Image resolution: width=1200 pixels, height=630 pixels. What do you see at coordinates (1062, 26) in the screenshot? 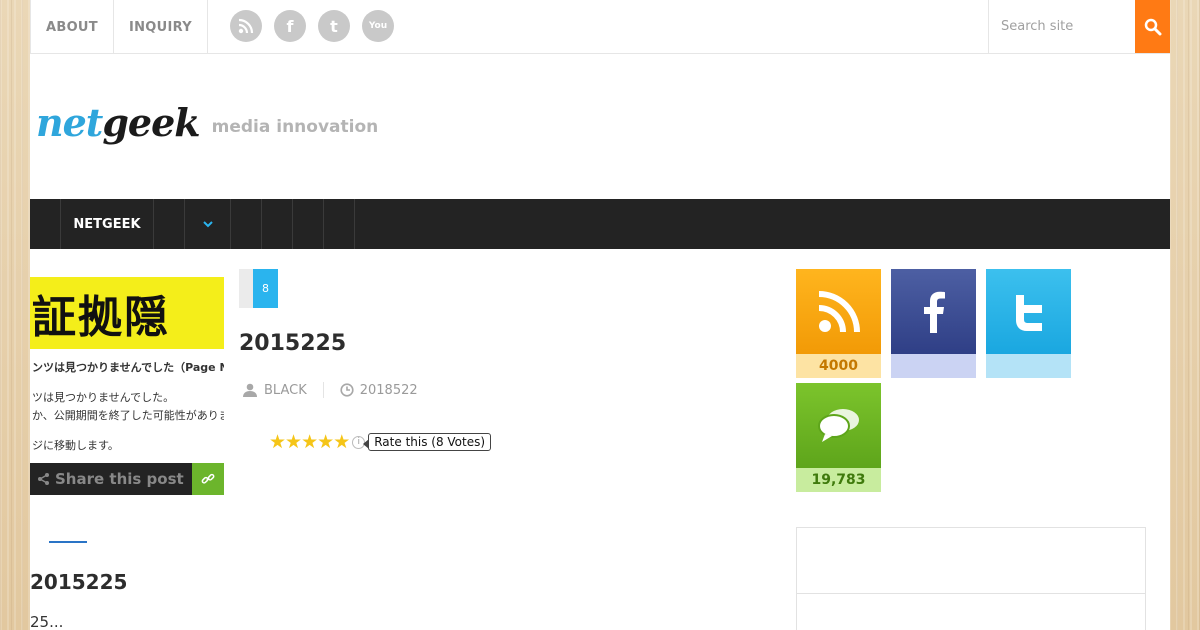
I see `search-input` at bounding box center [1062, 26].